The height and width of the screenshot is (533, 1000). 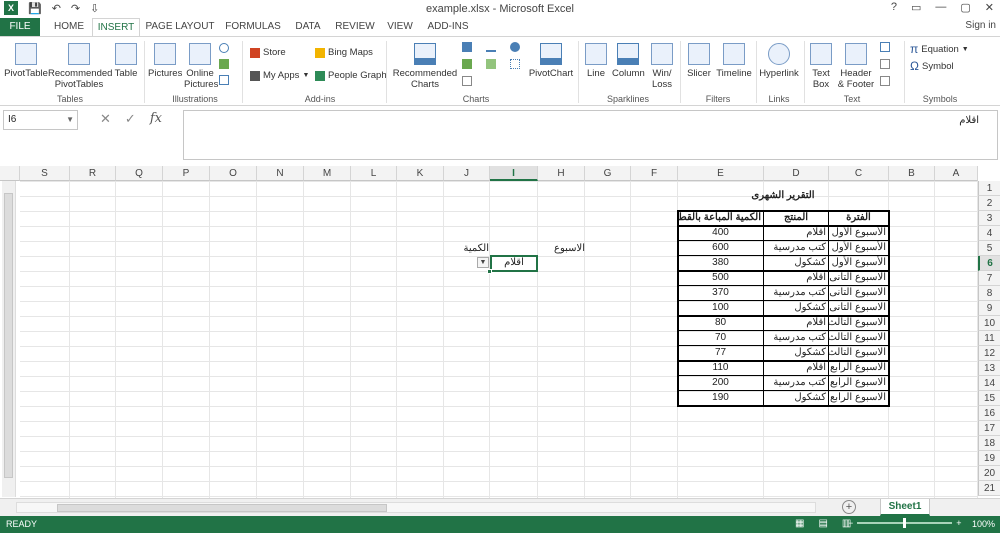 I want to click on pictures-button: Pictures, so click(x=165, y=61).